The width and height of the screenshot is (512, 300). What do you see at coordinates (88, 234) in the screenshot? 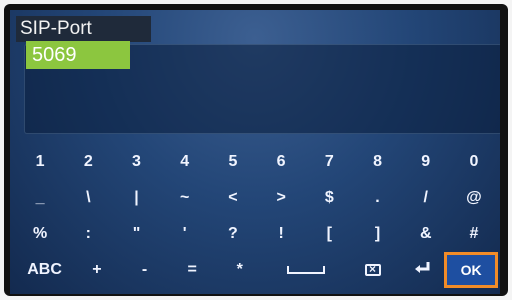
I see `key-colon: :` at bounding box center [88, 234].